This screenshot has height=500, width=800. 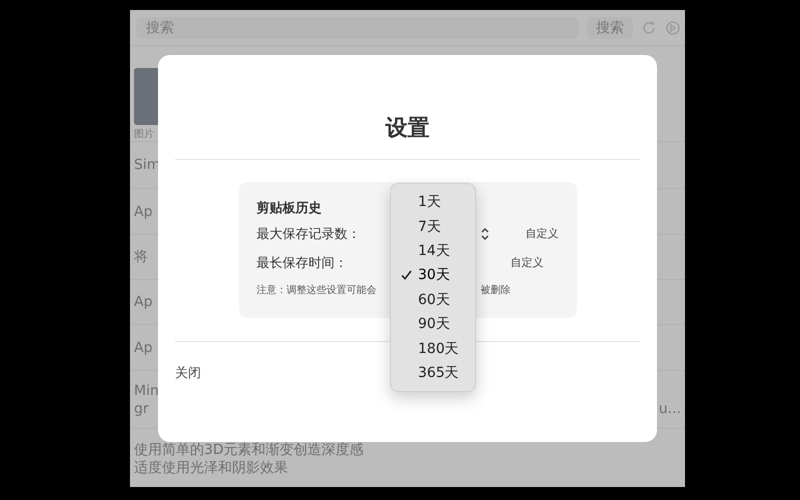 What do you see at coordinates (406, 275) in the screenshot?
I see `checkmark-icon` at bounding box center [406, 275].